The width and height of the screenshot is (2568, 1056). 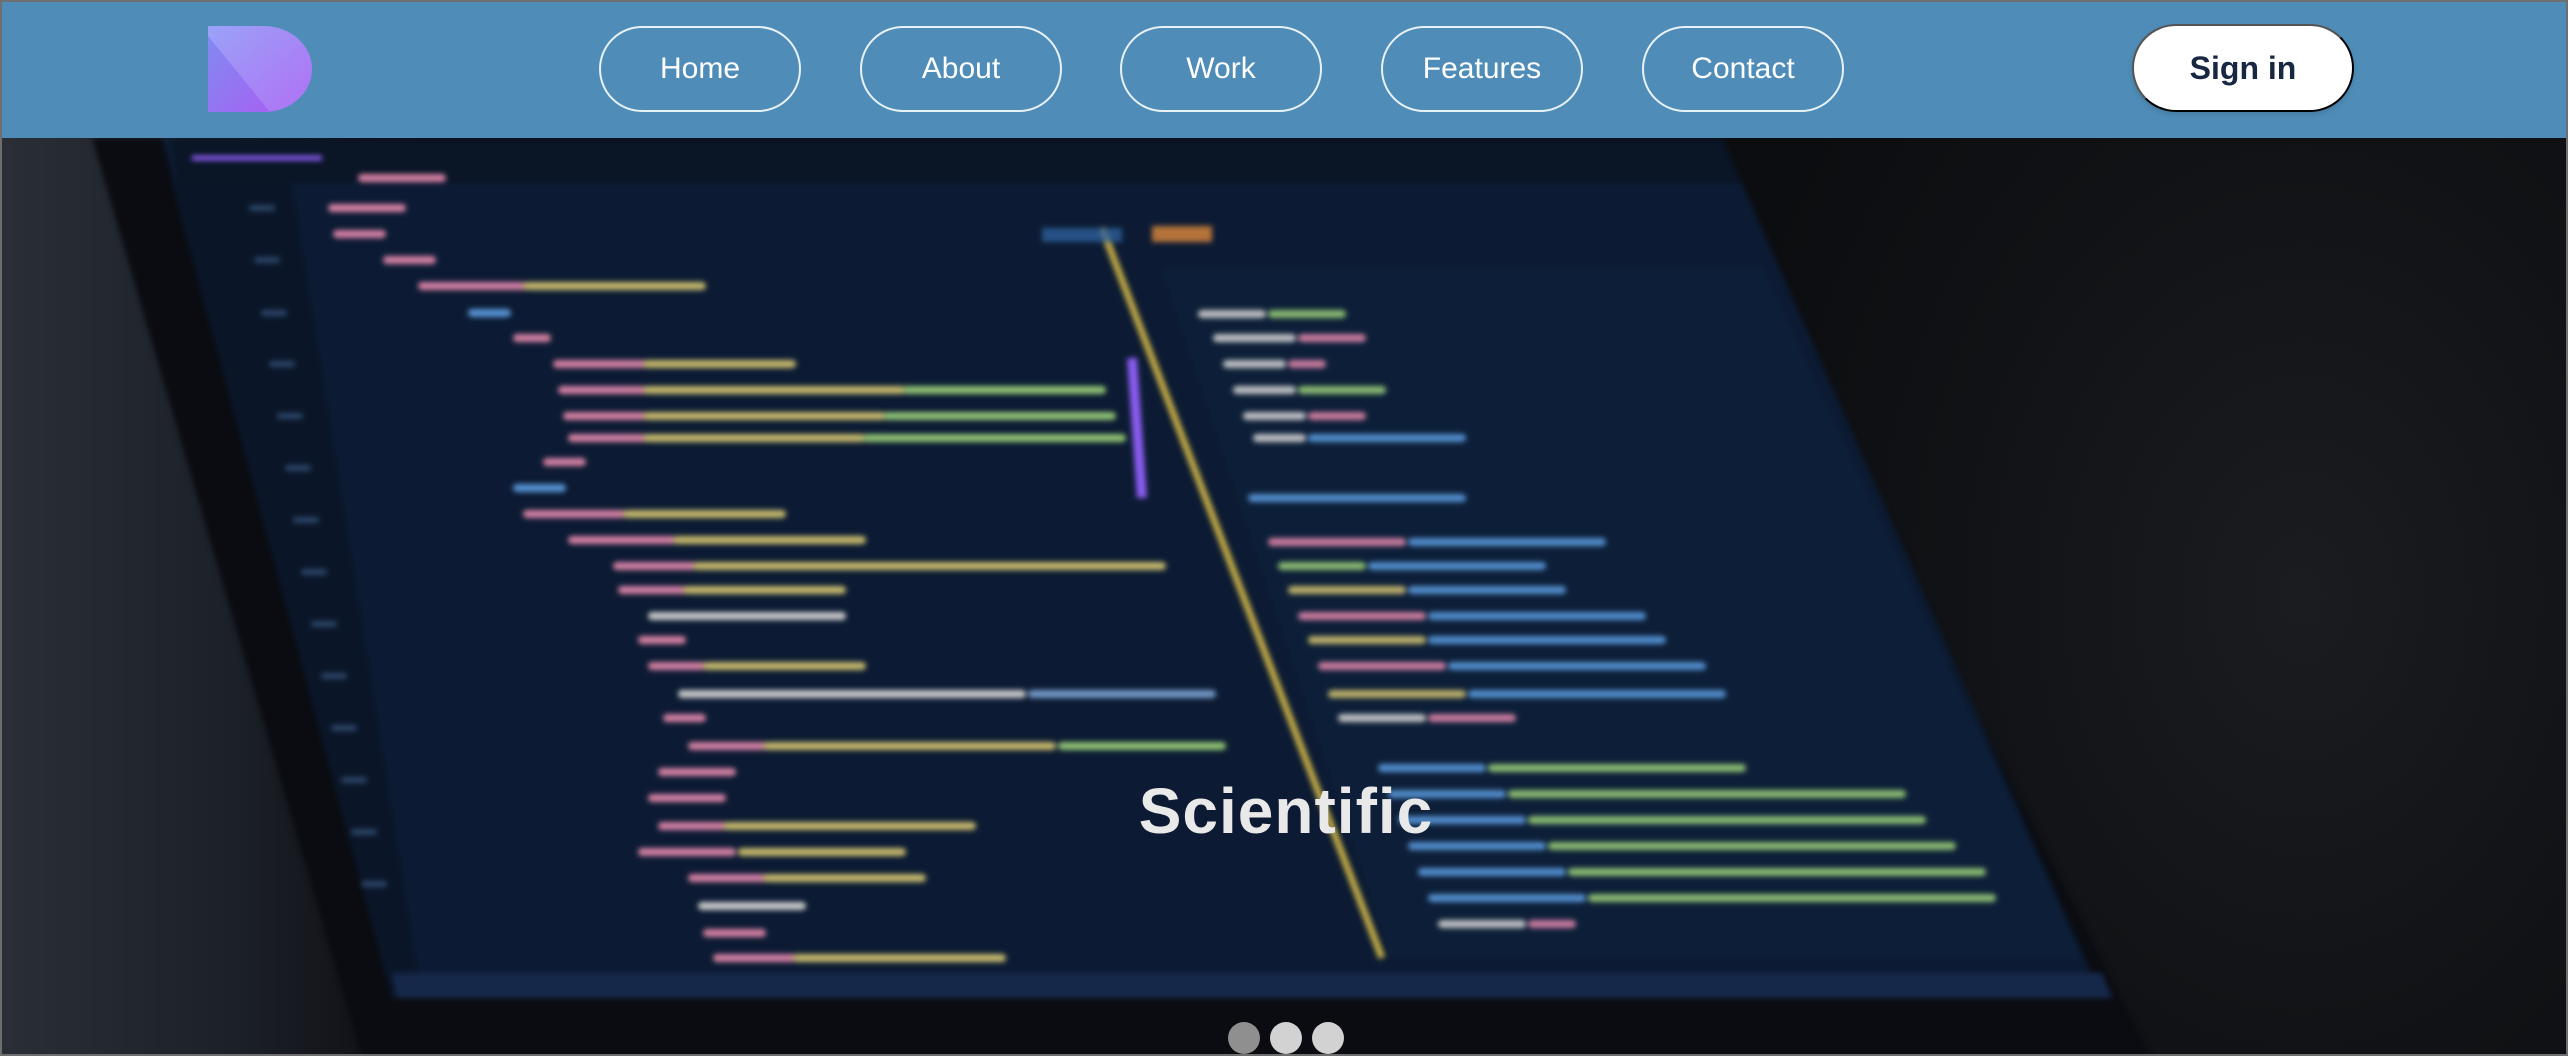 I want to click on carousel-indicators, so click(x=1284, y=1038).